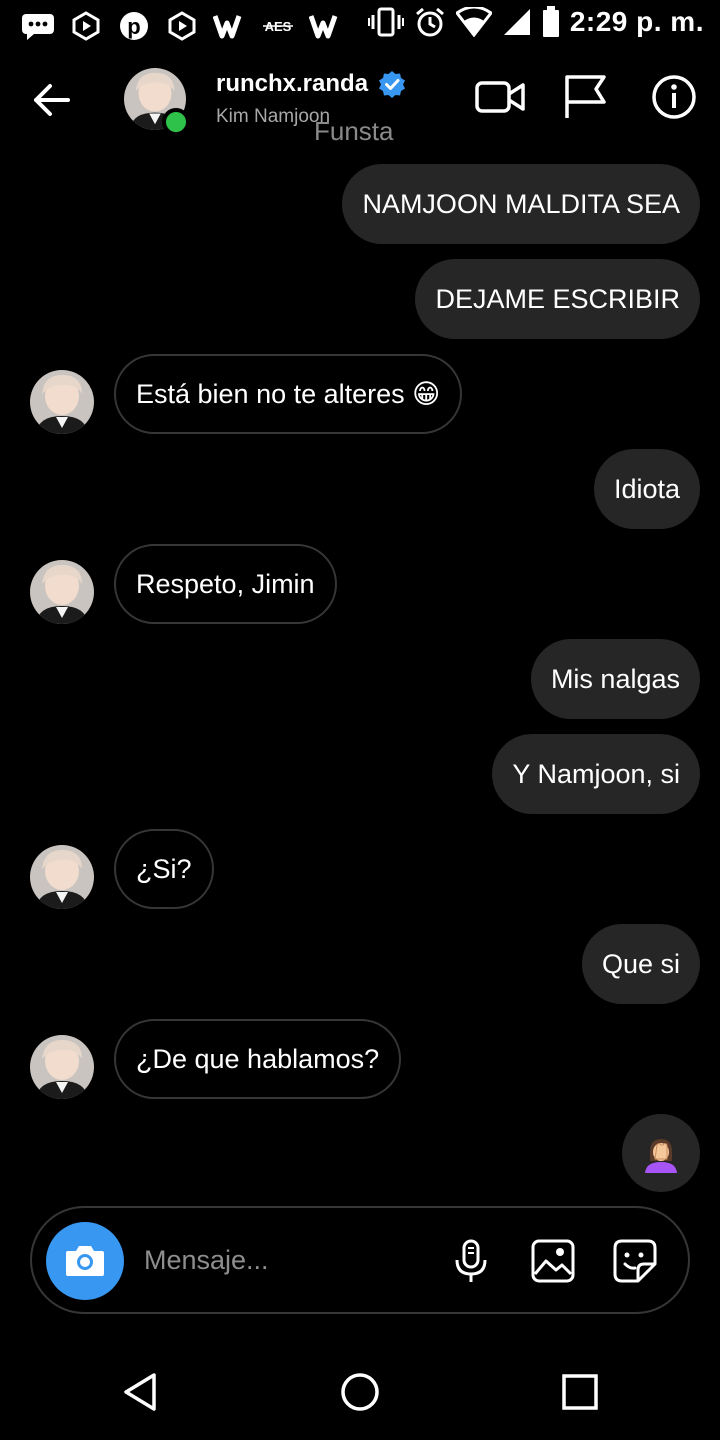 This screenshot has height=1440, width=720. What do you see at coordinates (273, 116) in the screenshot?
I see `contact-fullname: Kim Namjoon` at bounding box center [273, 116].